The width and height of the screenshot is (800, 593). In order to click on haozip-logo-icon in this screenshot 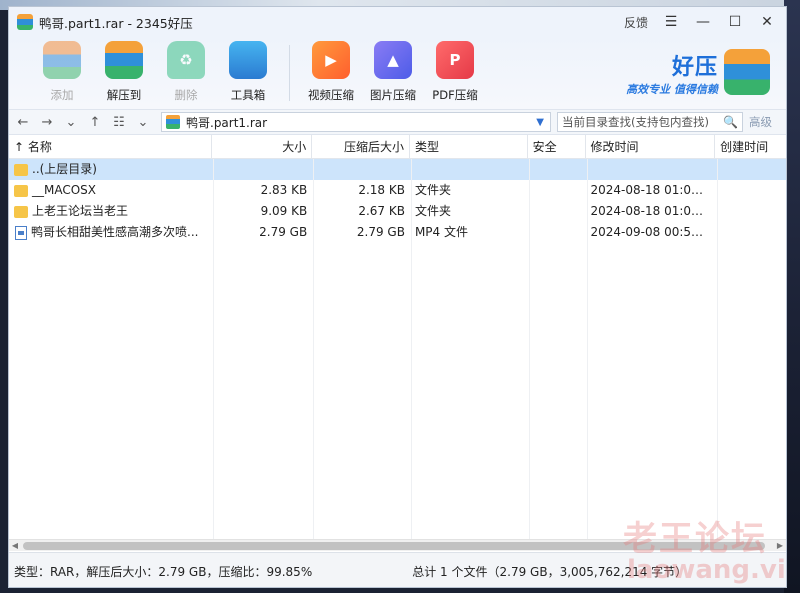, I will do `click(747, 72)`.